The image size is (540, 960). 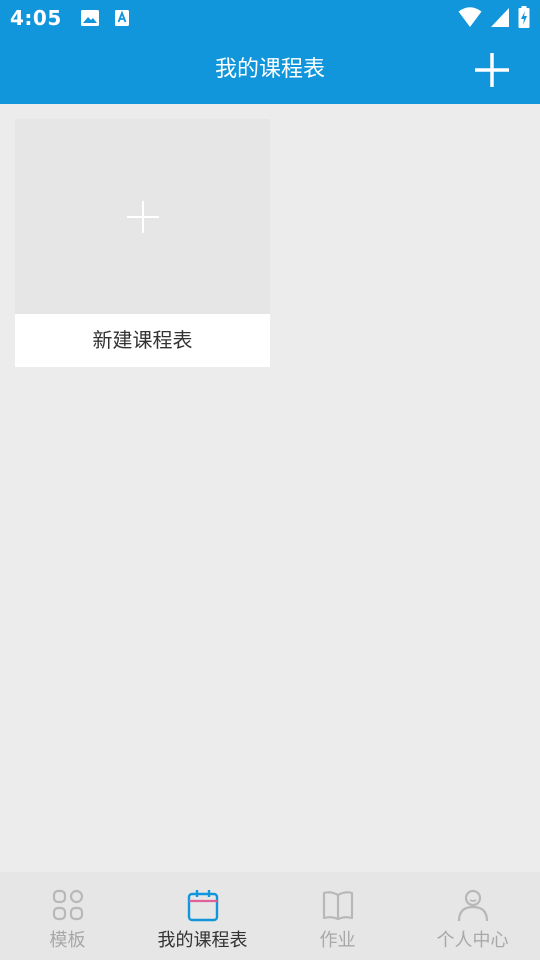 What do you see at coordinates (121, 18) in the screenshot?
I see `text-a-icon` at bounding box center [121, 18].